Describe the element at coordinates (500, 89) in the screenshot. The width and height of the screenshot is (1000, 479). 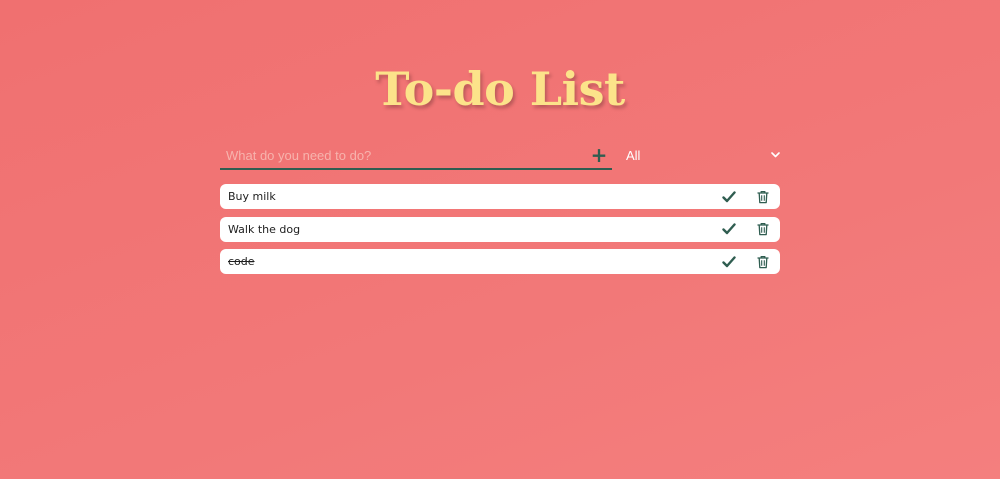
I see `page-title: To-do List` at that location.